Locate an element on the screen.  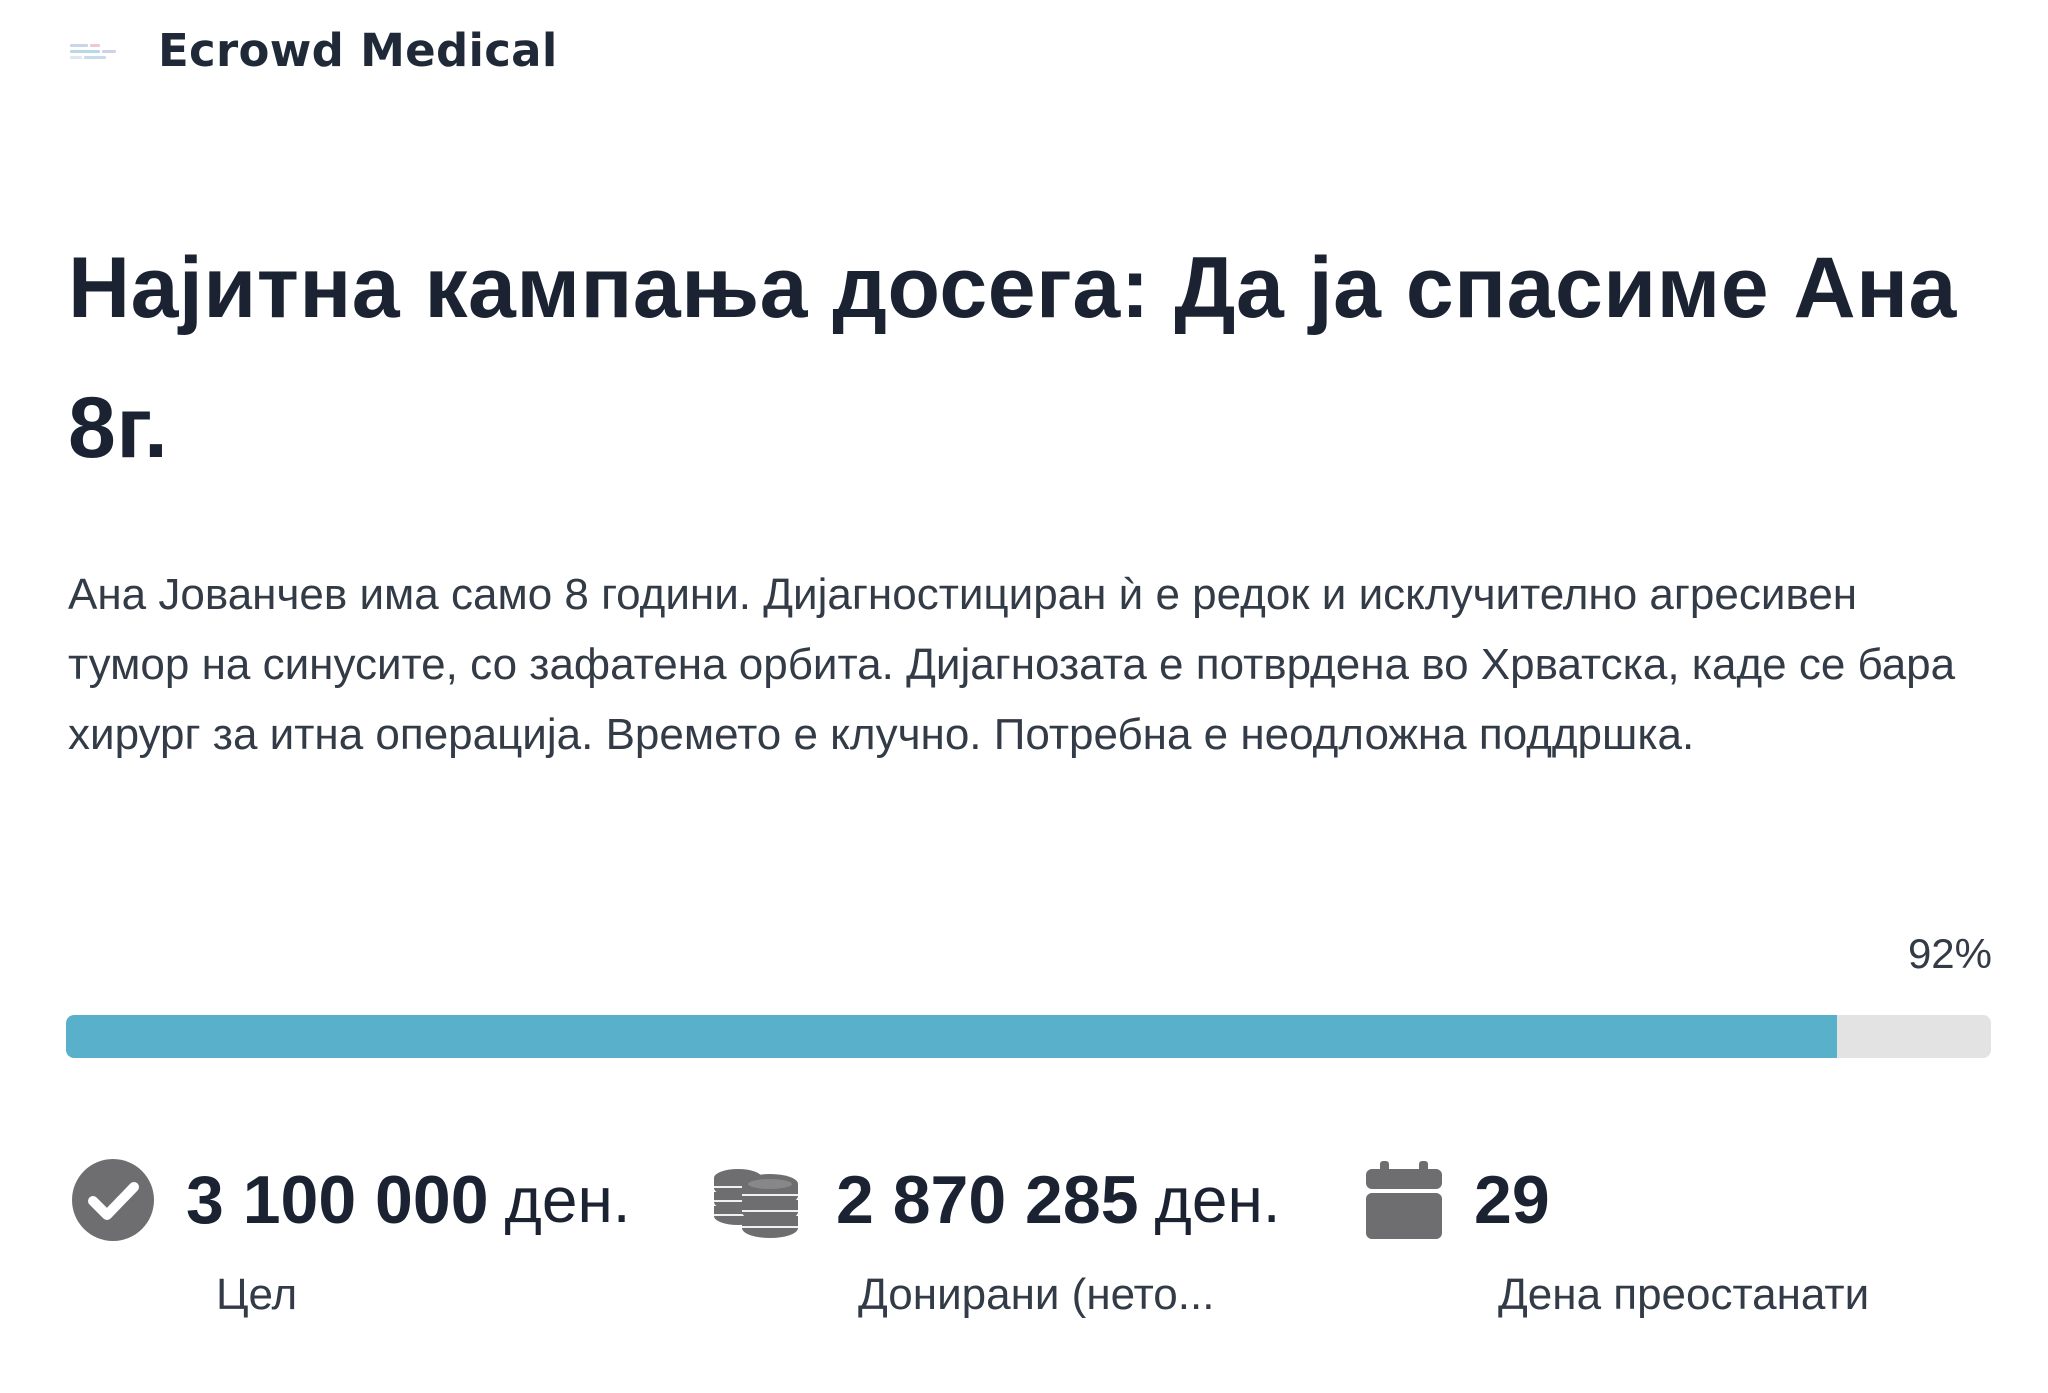
donated-currency: ден. is located at coordinates (1217, 1200).